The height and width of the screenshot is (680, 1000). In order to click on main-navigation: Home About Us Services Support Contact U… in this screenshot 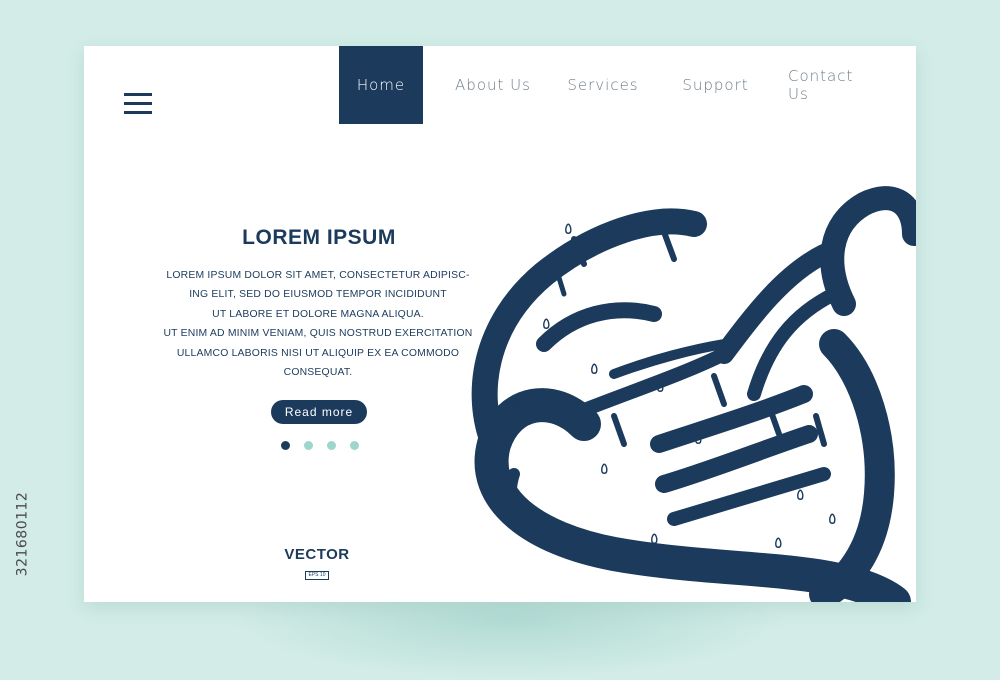, I will do `click(601, 85)`.